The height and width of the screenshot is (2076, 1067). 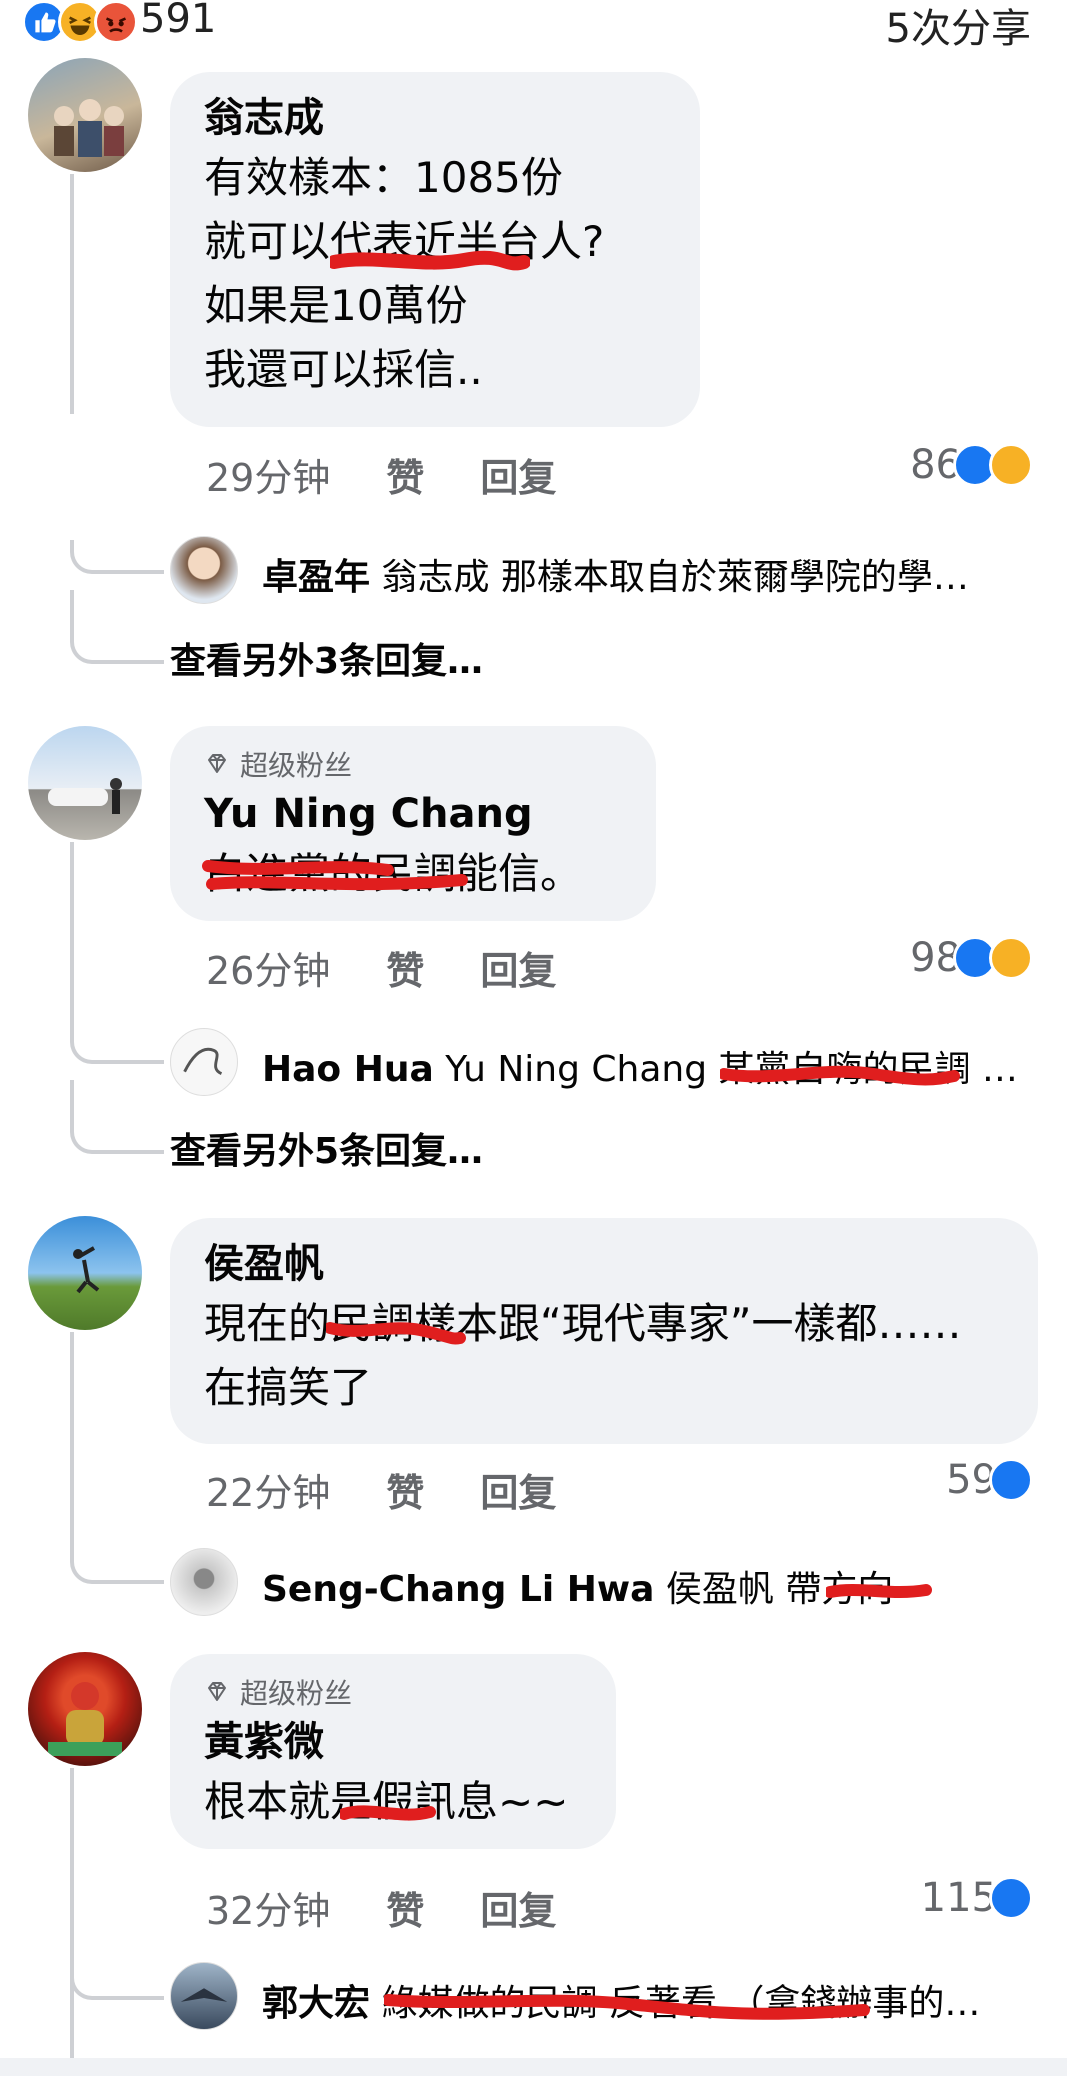 What do you see at coordinates (413, 814) in the screenshot?
I see `comment-author: Yu Ning Chang` at bounding box center [413, 814].